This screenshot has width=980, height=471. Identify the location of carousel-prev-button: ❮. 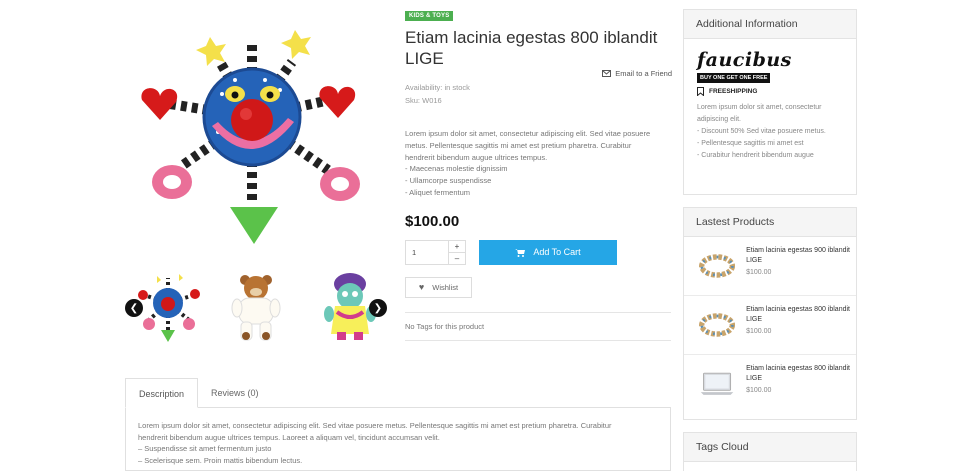
(134, 308).